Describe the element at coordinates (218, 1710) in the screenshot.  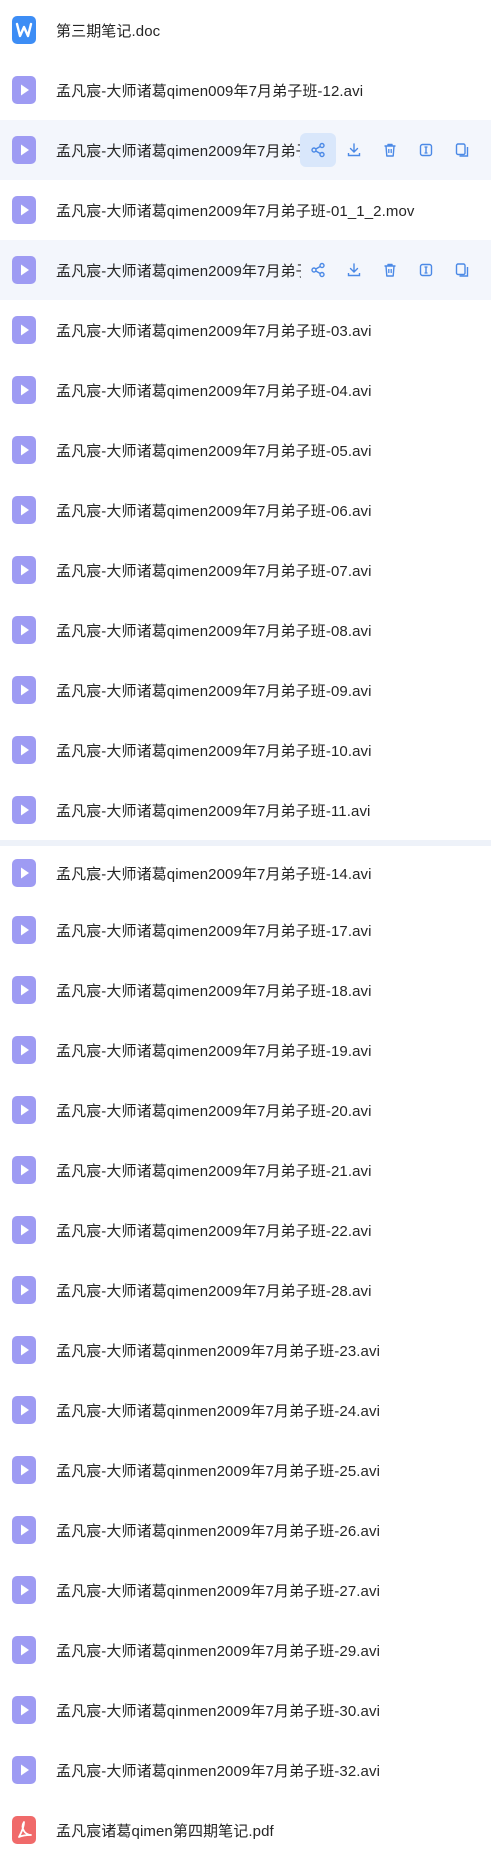
I see `file-name: 孟凡宸-大师诸葛qinmen2009年7月弟子班-30.avi` at that location.